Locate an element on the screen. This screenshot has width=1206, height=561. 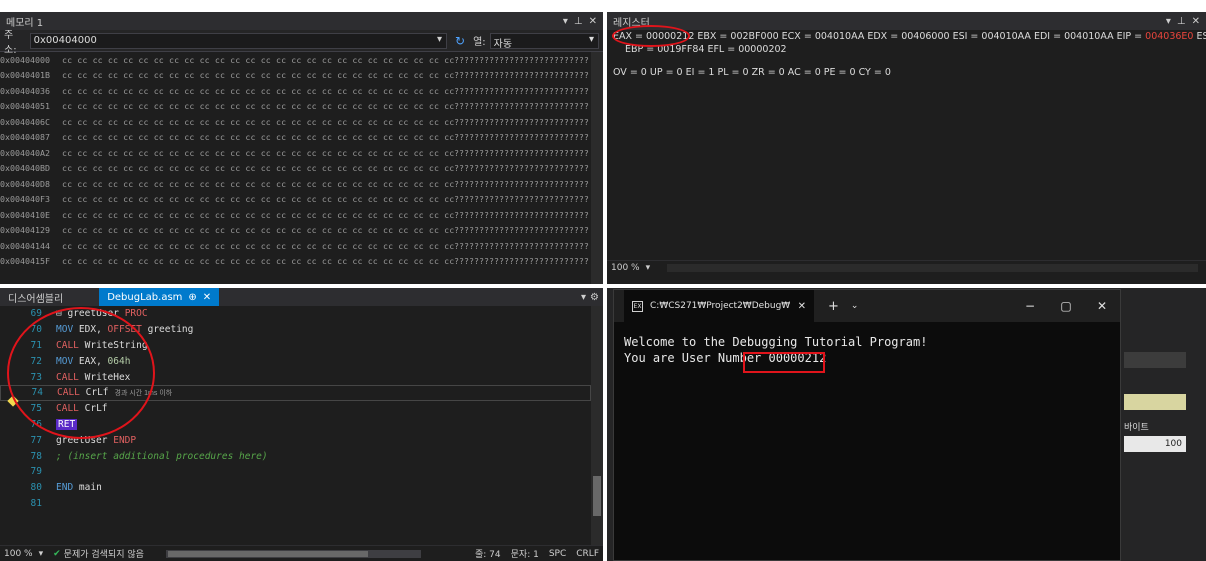
memory-titlebar: 메모리 1 ▾ ⊥ ✕ is located at coordinates (301, 21).